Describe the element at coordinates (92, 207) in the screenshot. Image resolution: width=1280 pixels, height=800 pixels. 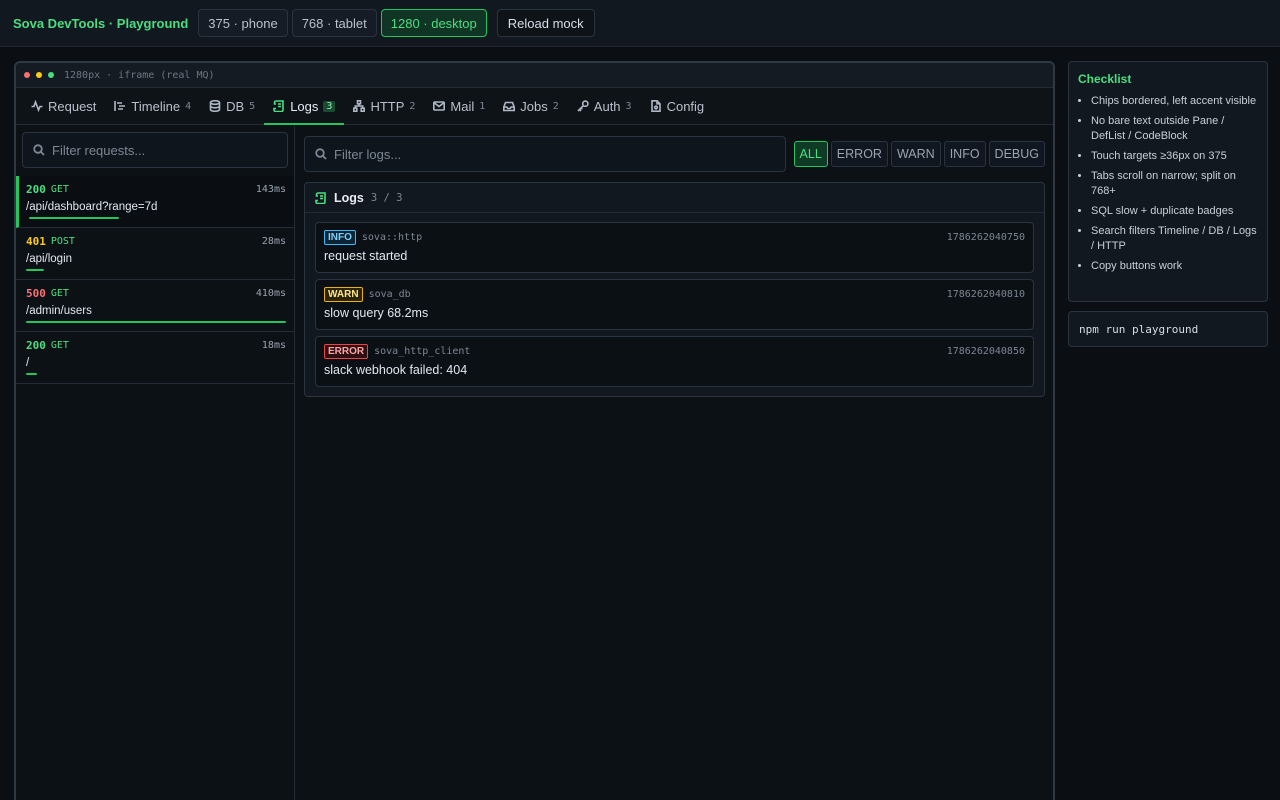
I see `request-path: /api/dashboard?range=7d` at that location.